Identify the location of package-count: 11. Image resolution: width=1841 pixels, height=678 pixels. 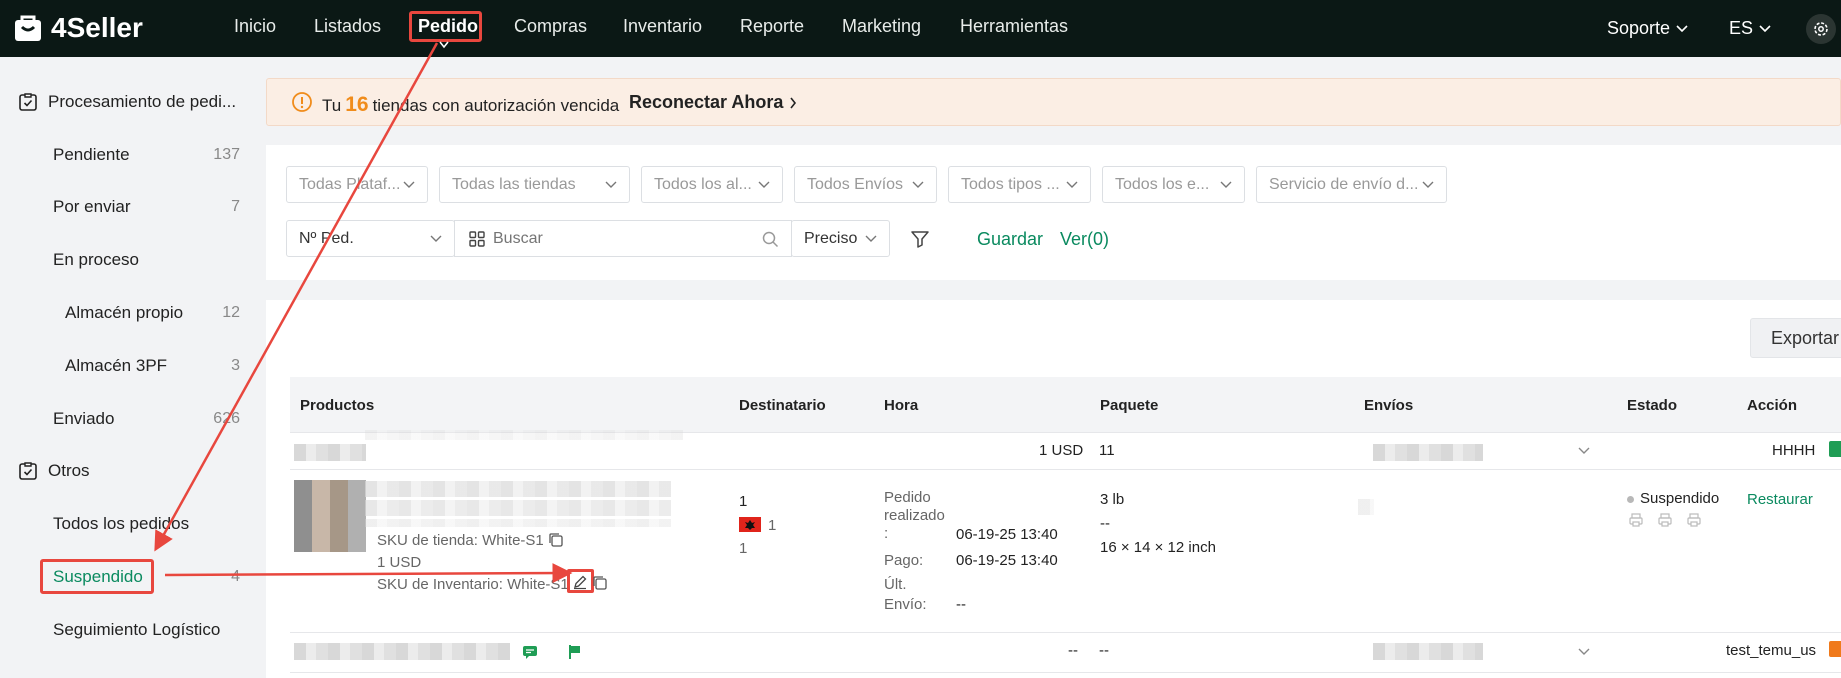
(1107, 450).